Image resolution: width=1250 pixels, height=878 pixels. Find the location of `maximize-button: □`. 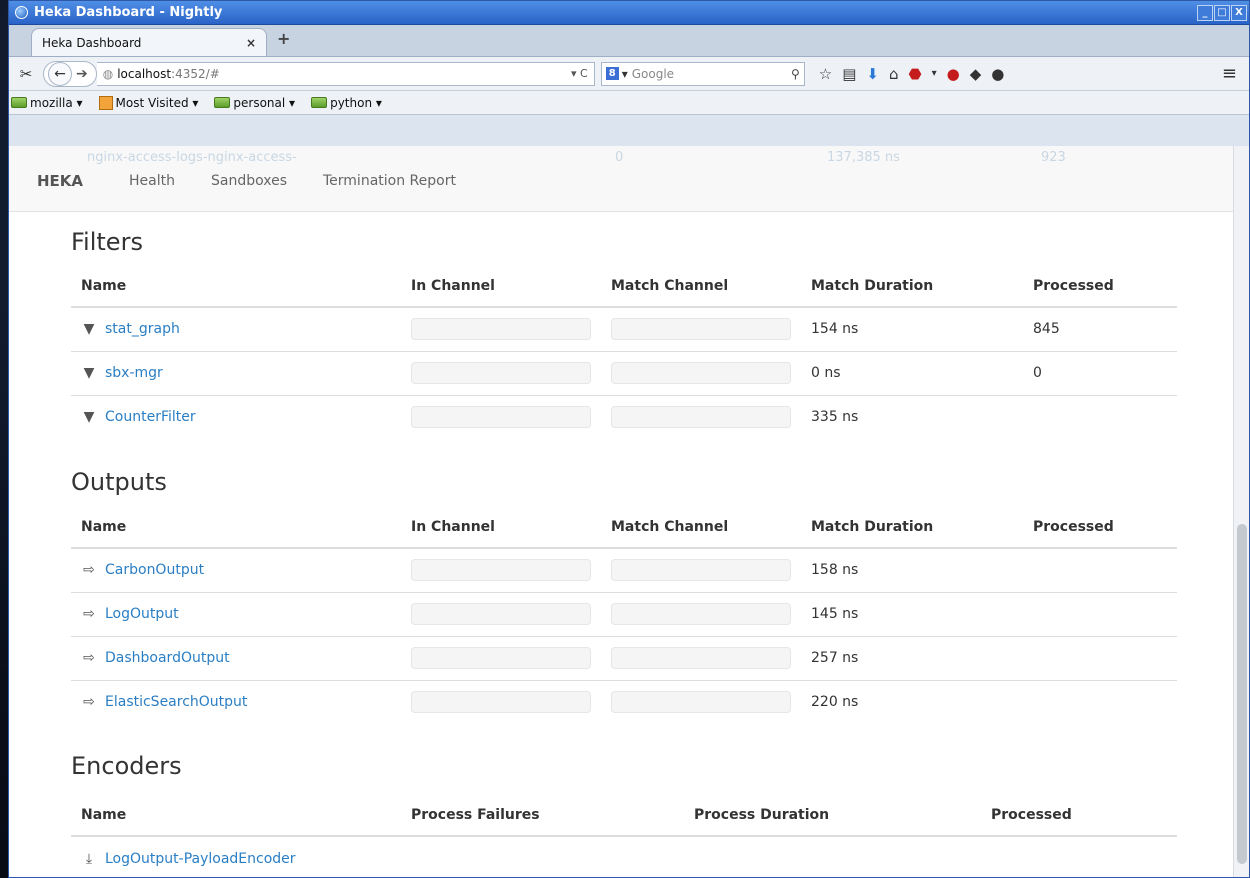

maximize-button: □ is located at coordinates (1222, 12).